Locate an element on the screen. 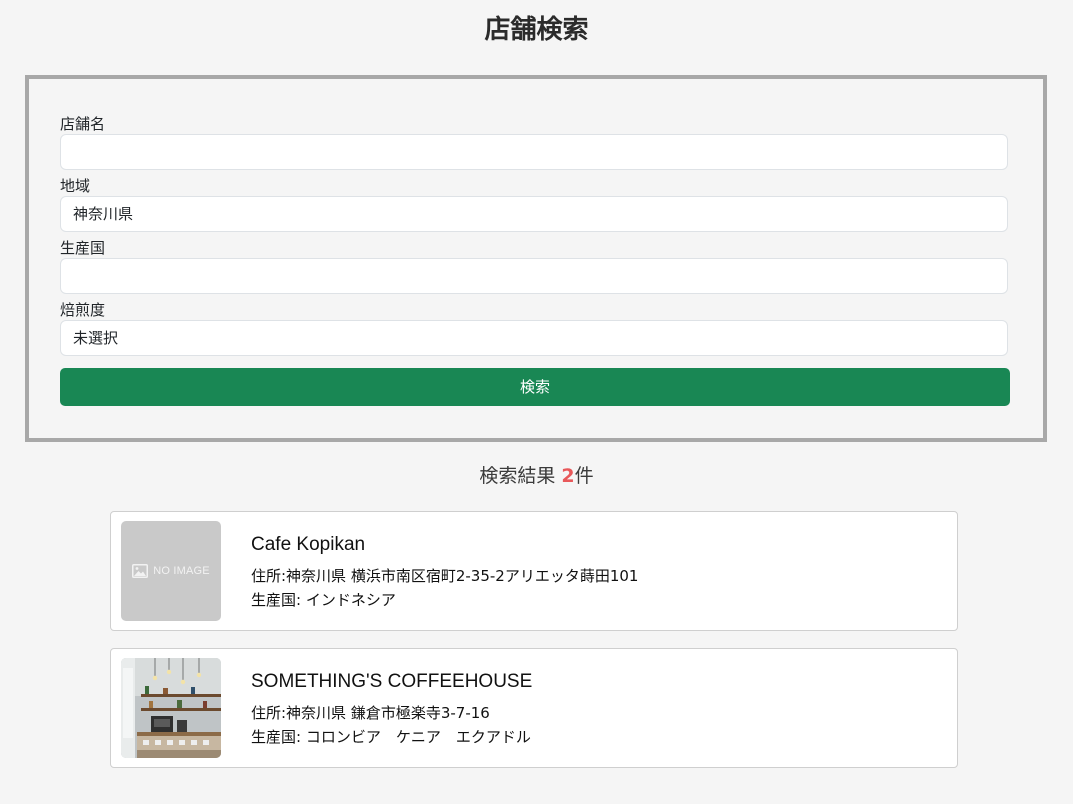 The width and height of the screenshot is (1073, 804). cafe-interior-photo is located at coordinates (171, 708).